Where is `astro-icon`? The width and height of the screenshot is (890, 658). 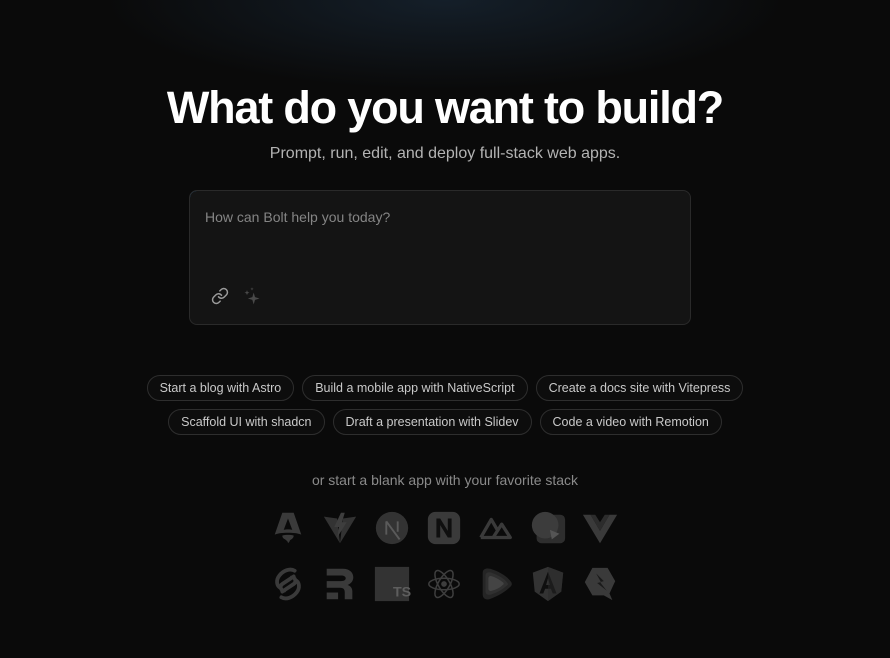 astro-icon is located at coordinates (288, 528).